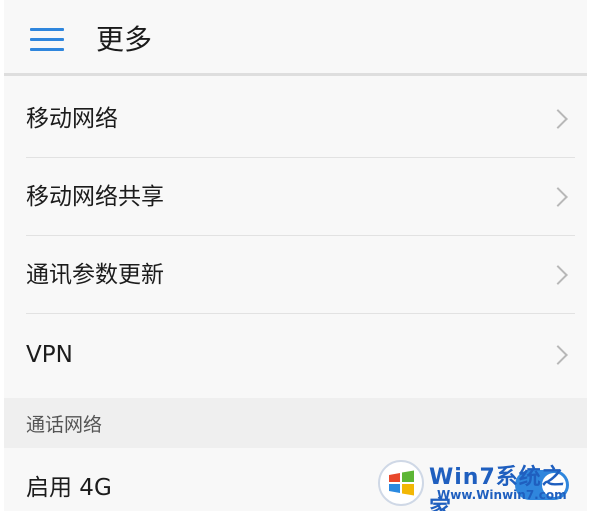  I want to click on enable-4g-label: 启用 4G, so click(69, 488).